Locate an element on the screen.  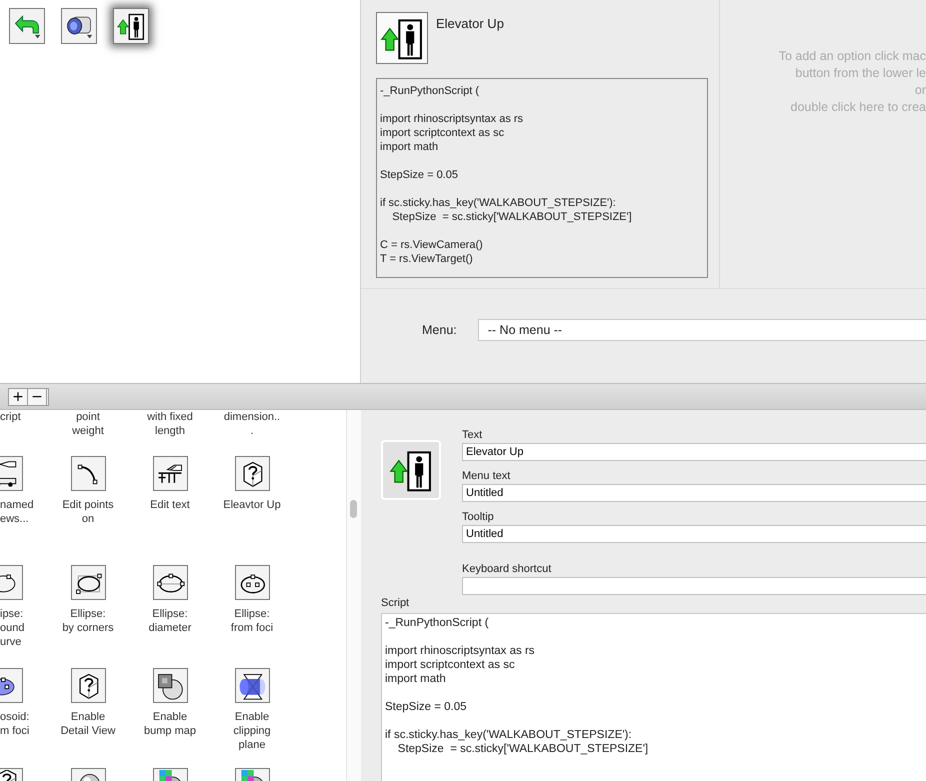
list-edit-button: − is located at coordinates (37, 397).